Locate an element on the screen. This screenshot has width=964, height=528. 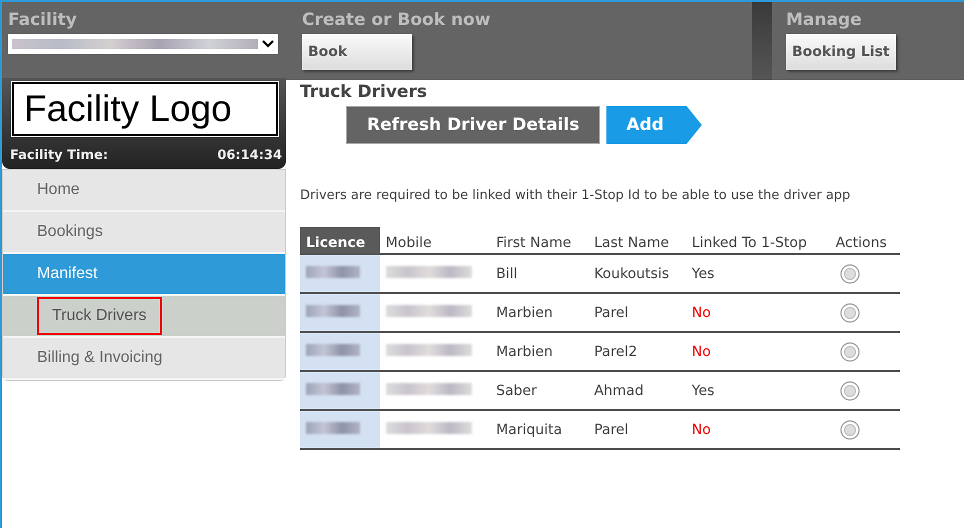
facility-logo: Facility Logo is located at coordinates (145, 109).